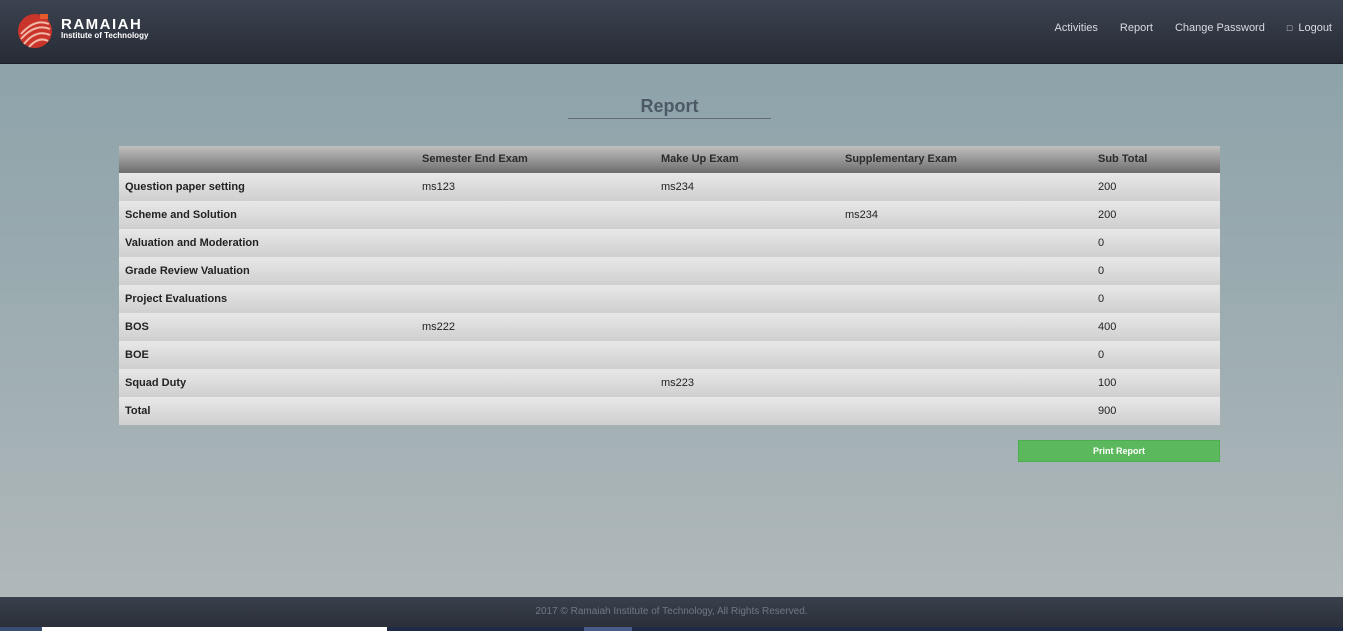  What do you see at coordinates (669, 327) in the screenshot?
I see `table-row: BOS ms222 400` at bounding box center [669, 327].